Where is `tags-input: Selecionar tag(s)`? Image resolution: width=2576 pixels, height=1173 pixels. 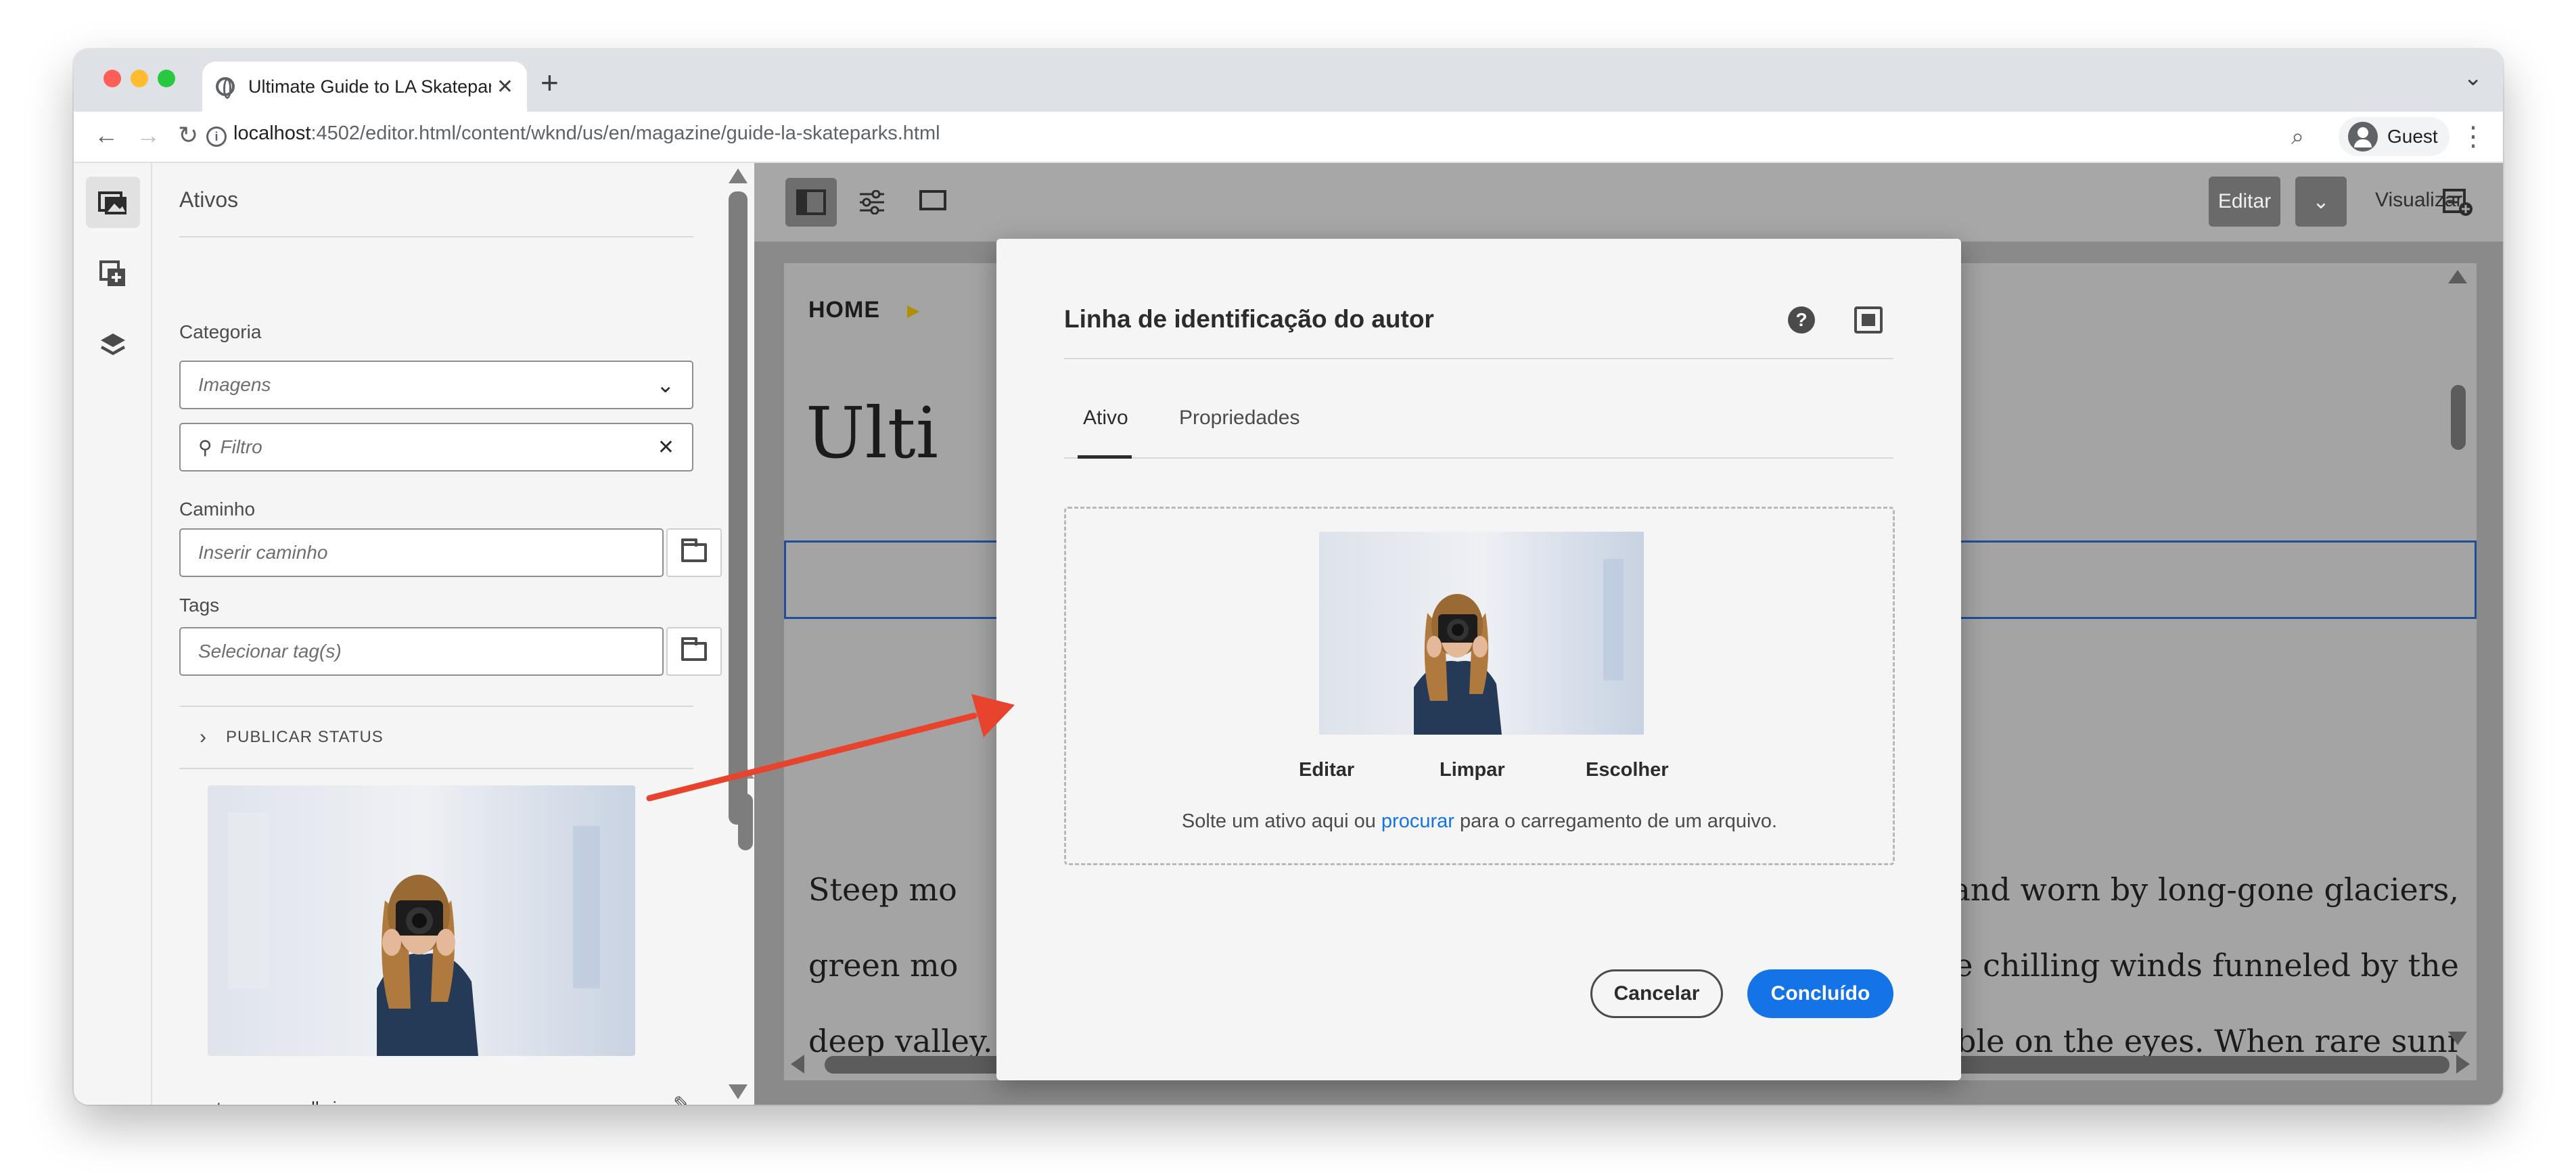
tags-input: Selecionar tag(s) is located at coordinates (421, 651).